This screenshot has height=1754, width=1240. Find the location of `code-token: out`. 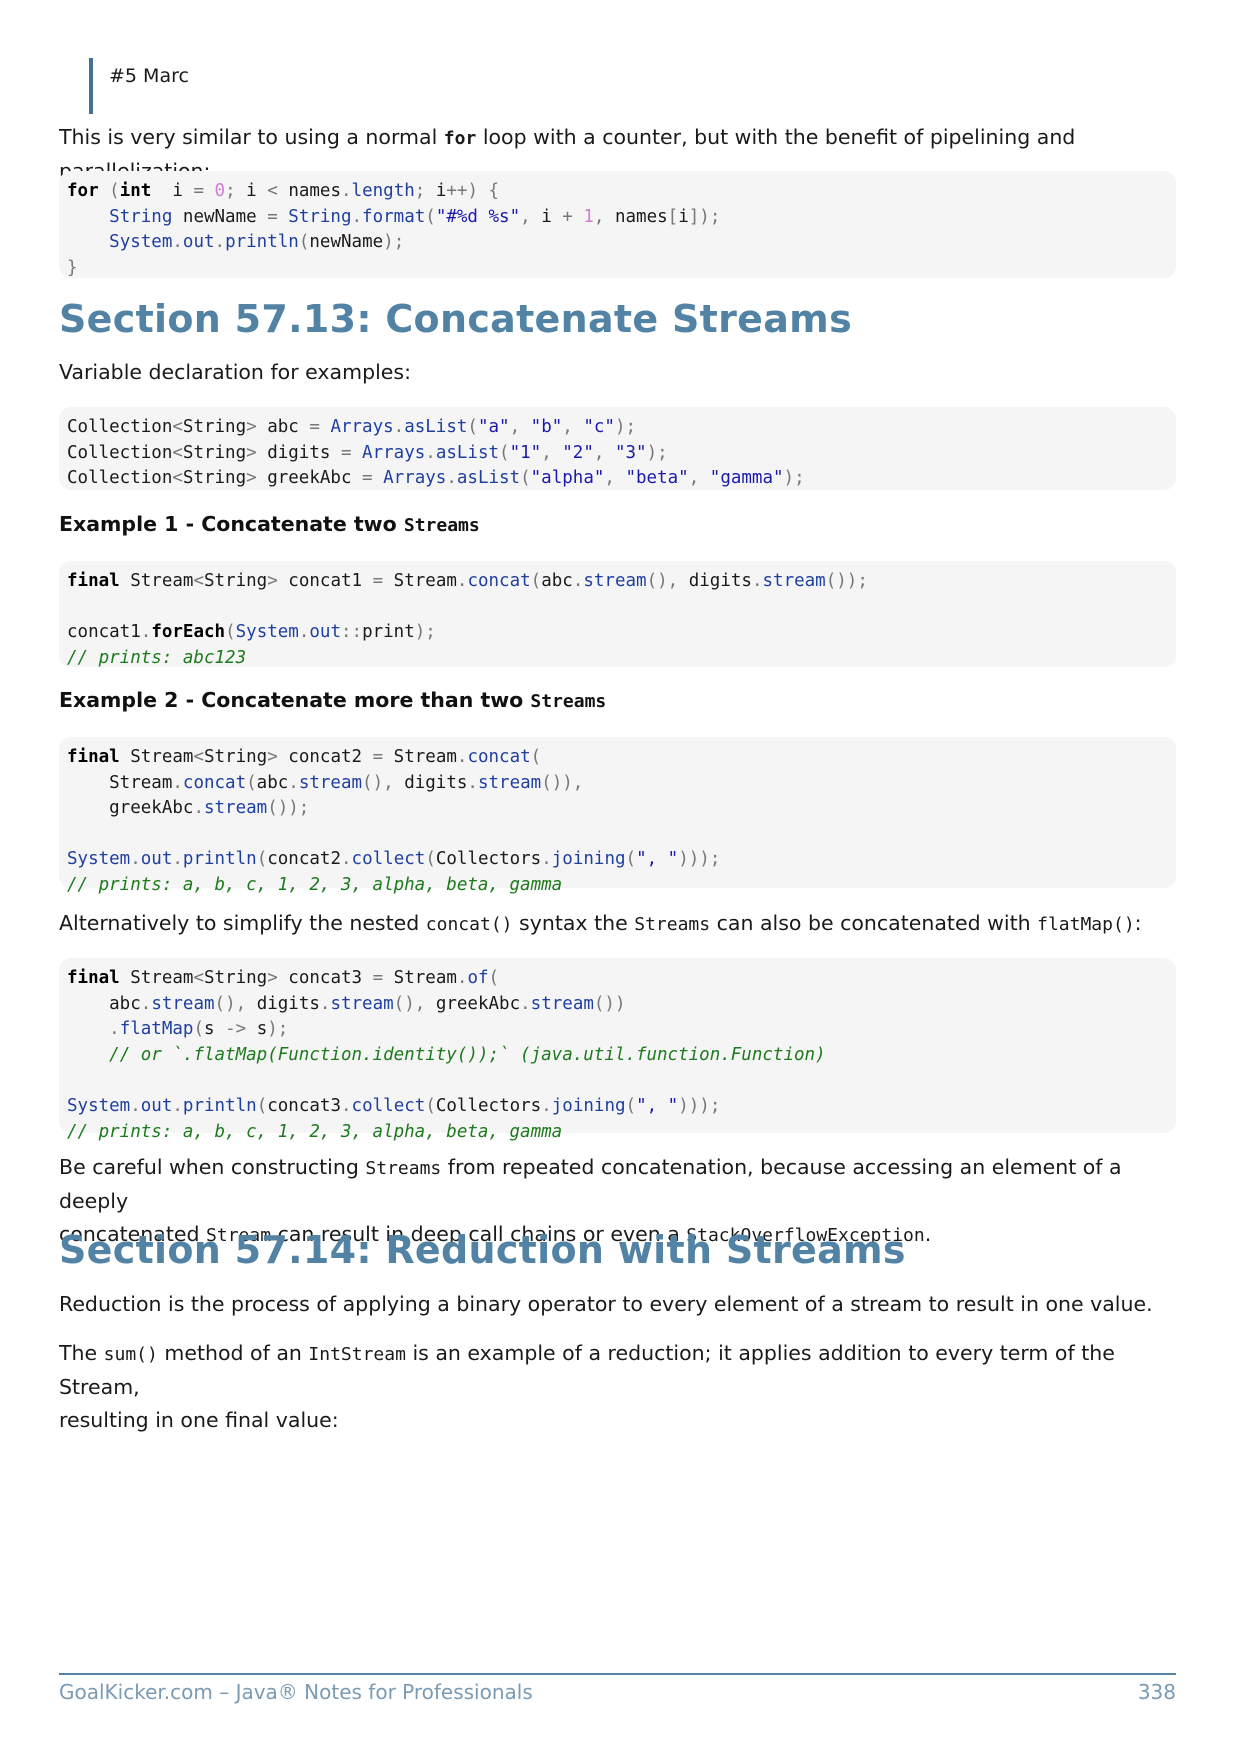

code-token: out is located at coordinates (156, 859).